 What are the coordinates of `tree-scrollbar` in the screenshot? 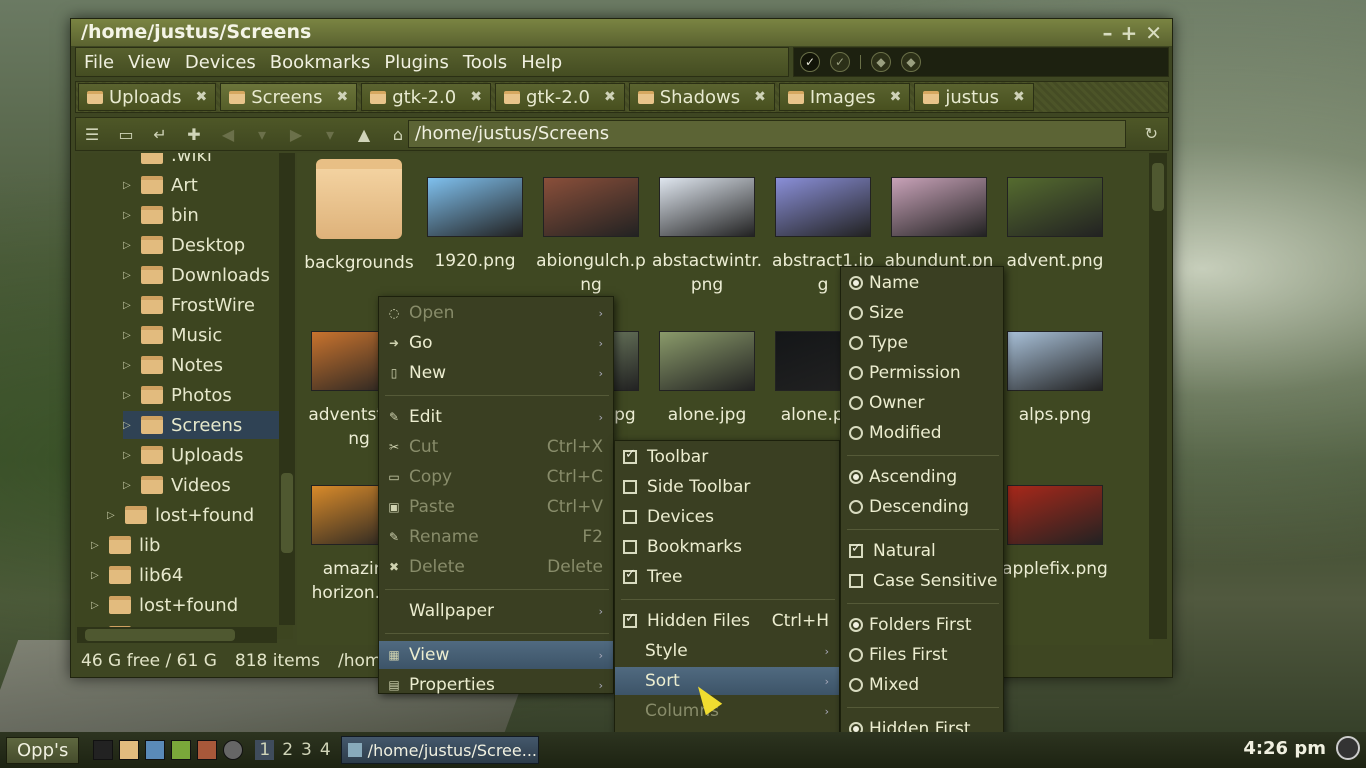 It's located at (287, 389).